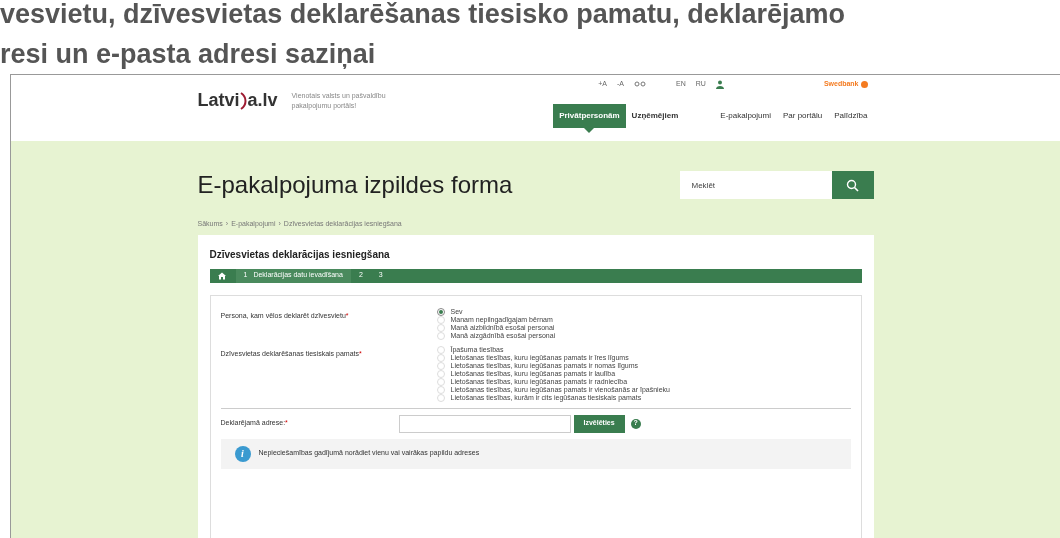 The width and height of the screenshot is (1060, 538). I want to click on nav-link: Par portālu, so click(803, 115).